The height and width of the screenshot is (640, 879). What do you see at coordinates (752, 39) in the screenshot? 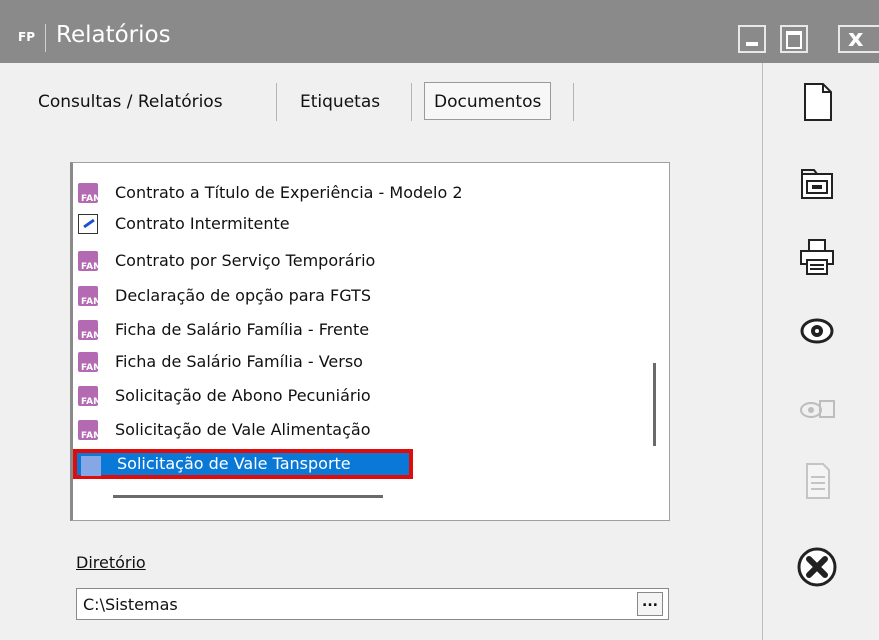
I see `minimize-button` at bounding box center [752, 39].